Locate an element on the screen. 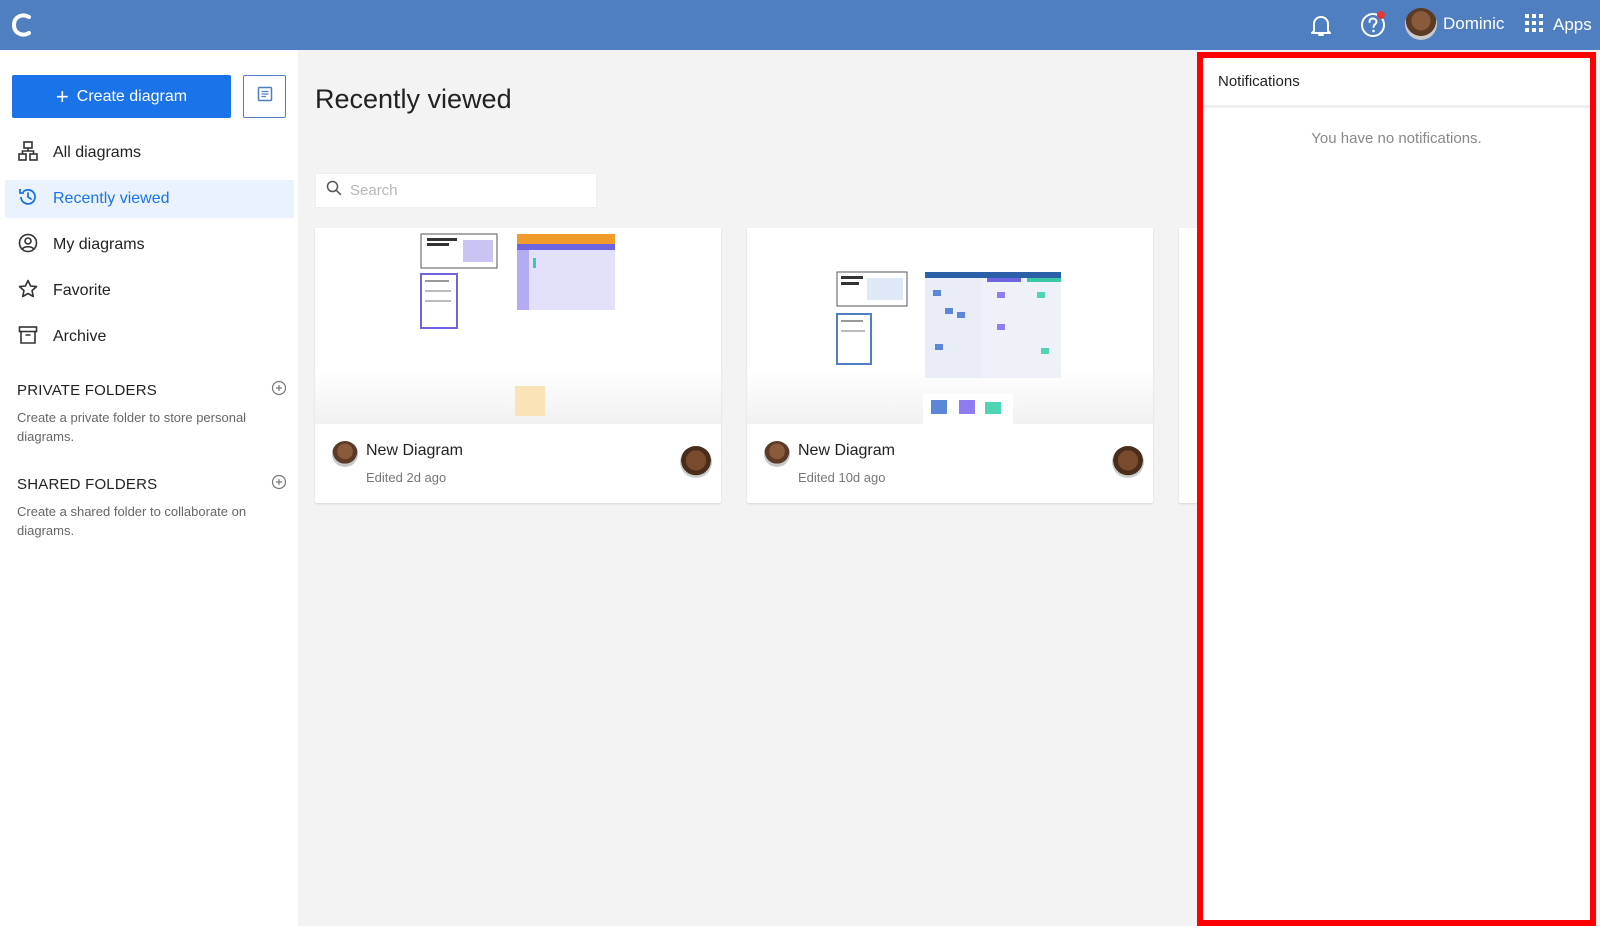 The image size is (1600, 926). bell-icon is located at coordinates (1321, 25).